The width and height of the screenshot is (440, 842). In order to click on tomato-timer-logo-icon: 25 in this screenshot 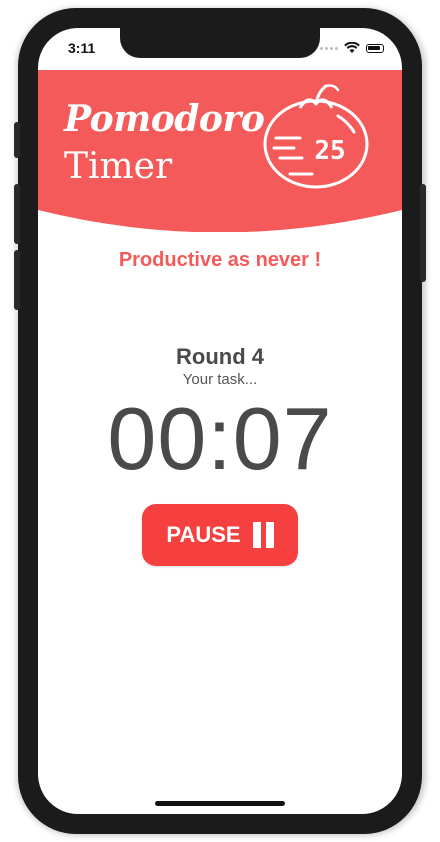, I will do `click(316, 136)`.